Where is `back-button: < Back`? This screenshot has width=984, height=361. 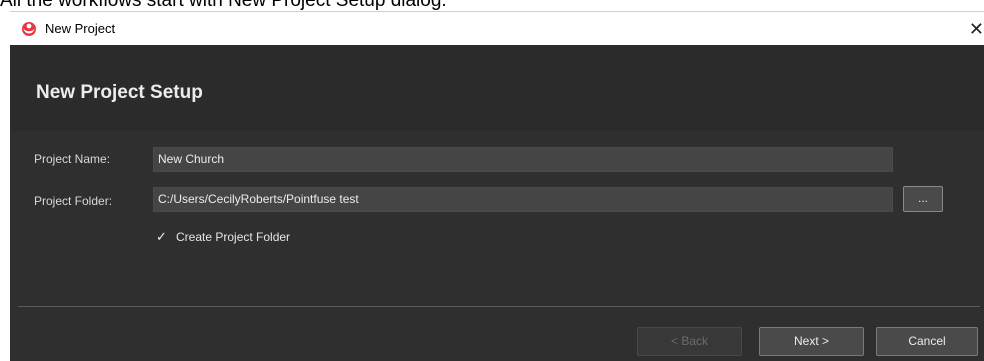
back-button: < Back is located at coordinates (689, 341).